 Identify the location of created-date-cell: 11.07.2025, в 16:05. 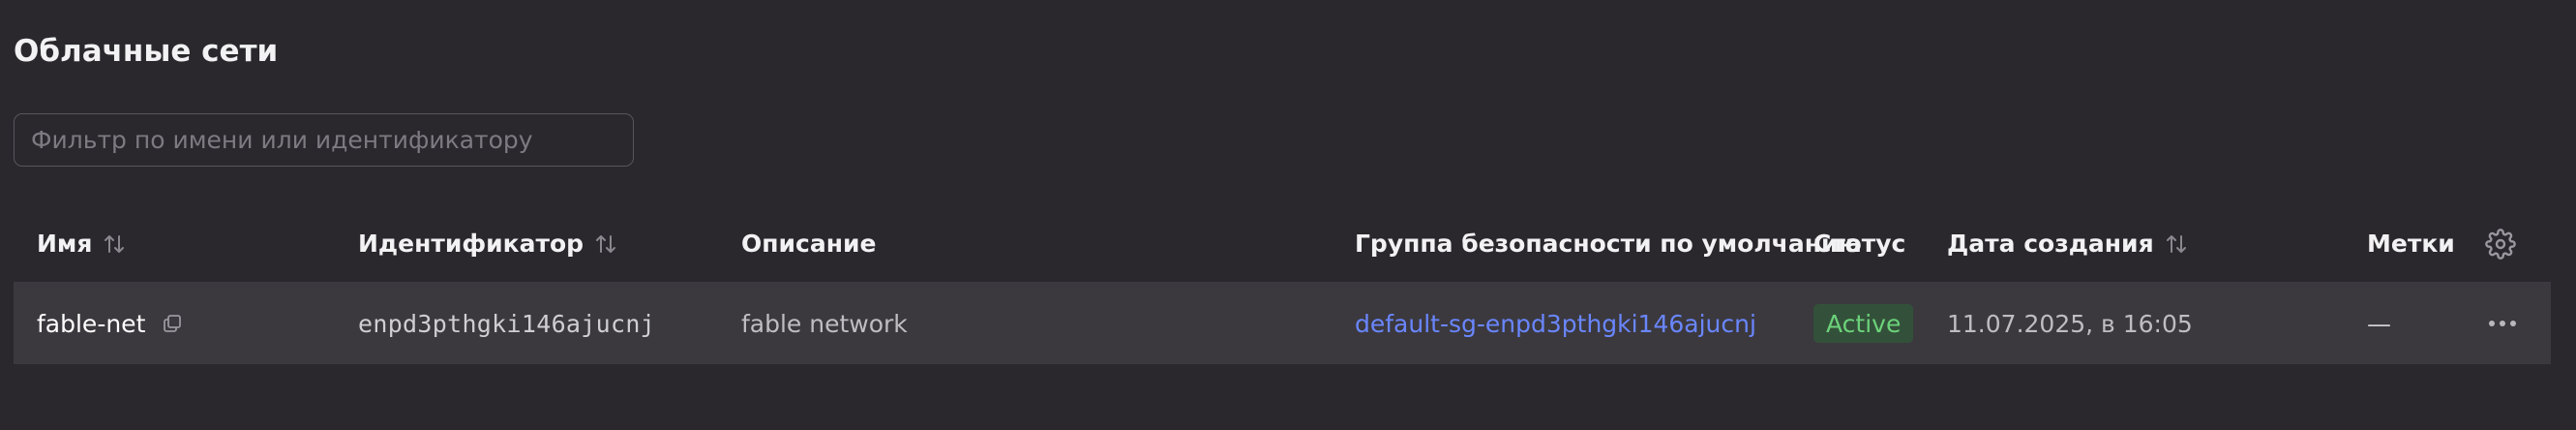
(2070, 323).